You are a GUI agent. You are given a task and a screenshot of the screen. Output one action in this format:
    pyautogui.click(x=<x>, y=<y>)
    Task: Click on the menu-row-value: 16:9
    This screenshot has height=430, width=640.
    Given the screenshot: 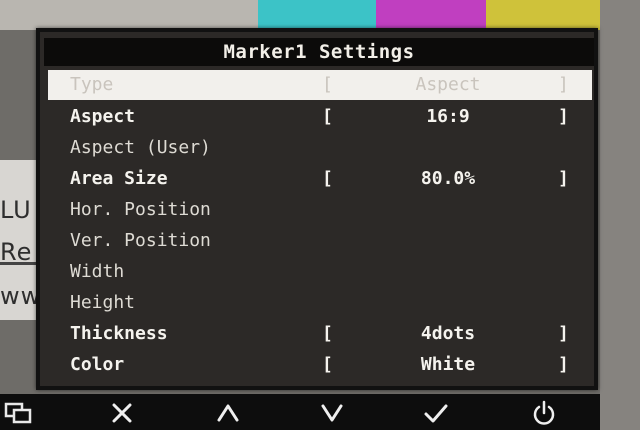 What is the action you would take?
    pyautogui.click(x=448, y=116)
    